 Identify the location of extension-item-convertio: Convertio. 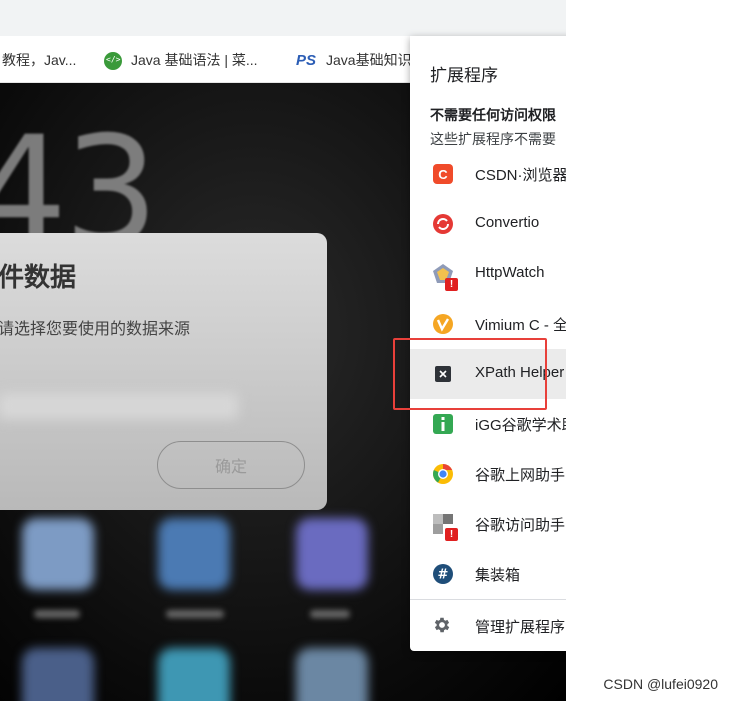
(488, 224).